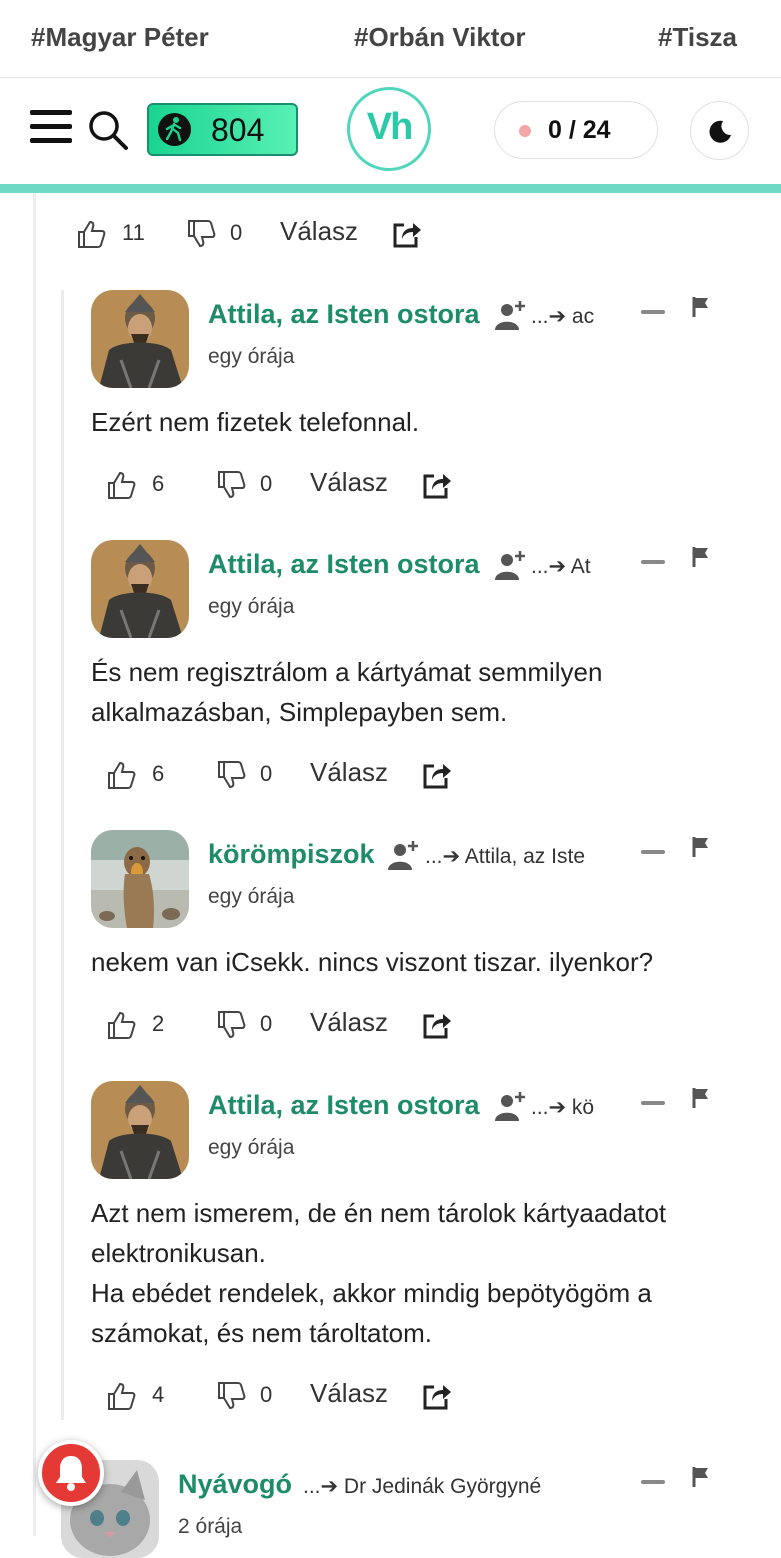 The height and width of the screenshot is (1558, 781). Describe the element at coordinates (576, 130) in the screenshot. I see `unread-counter: 0 / 24` at that location.